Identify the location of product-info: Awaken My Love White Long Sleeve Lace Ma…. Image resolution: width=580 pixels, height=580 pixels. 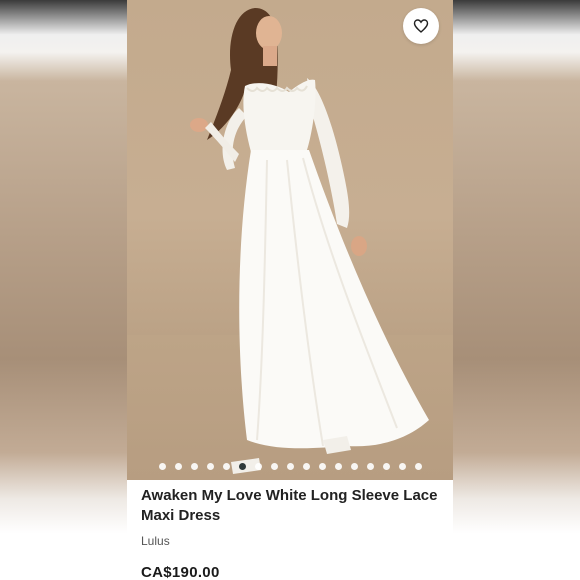
(291, 533).